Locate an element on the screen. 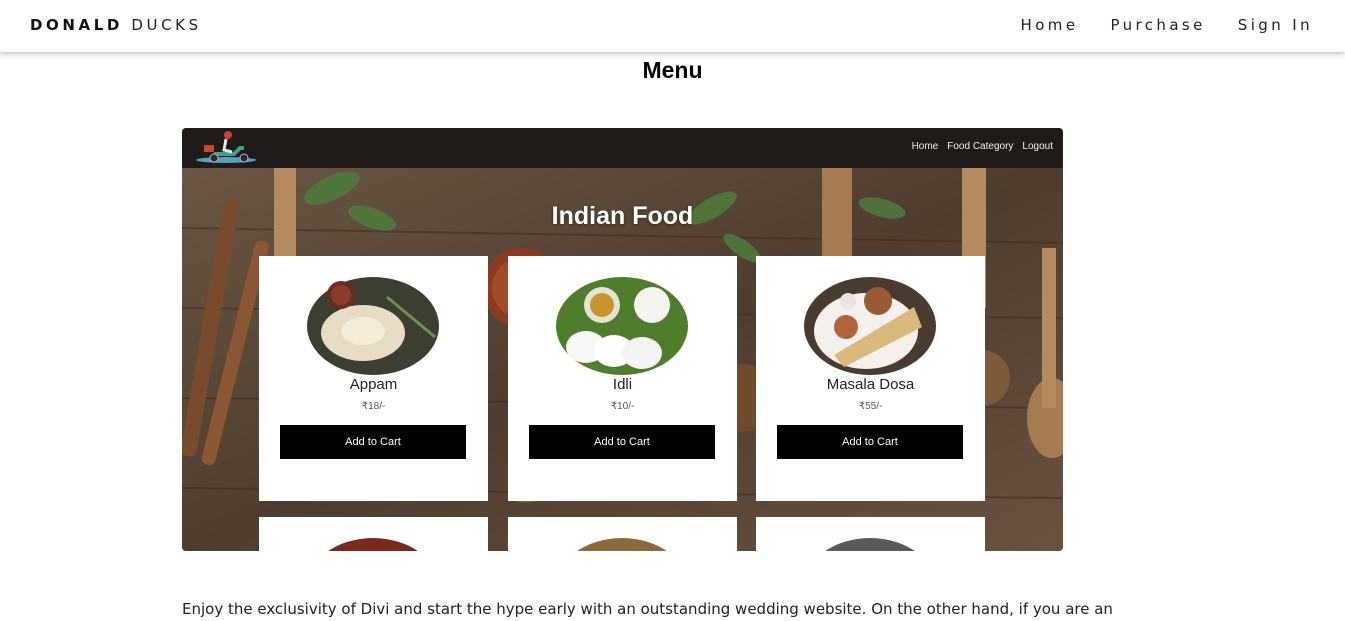 This screenshot has width=1345, height=621. food-price: ₹55/- is located at coordinates (870, 406).